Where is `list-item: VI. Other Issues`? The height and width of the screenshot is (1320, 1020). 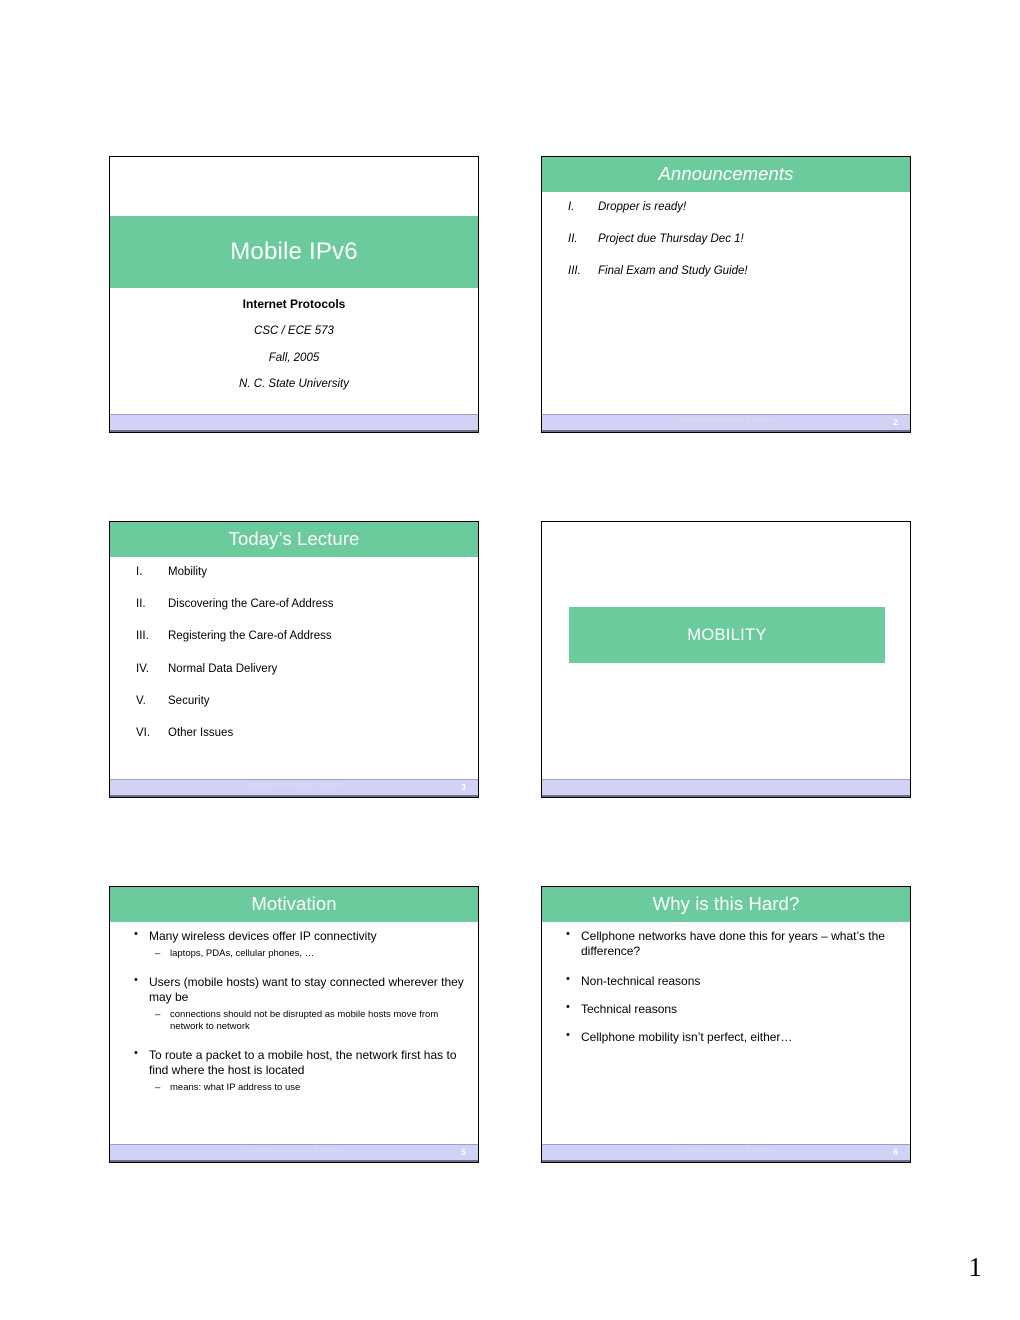
list-item: VI. Other Issues is located at coordinates (302, 733).